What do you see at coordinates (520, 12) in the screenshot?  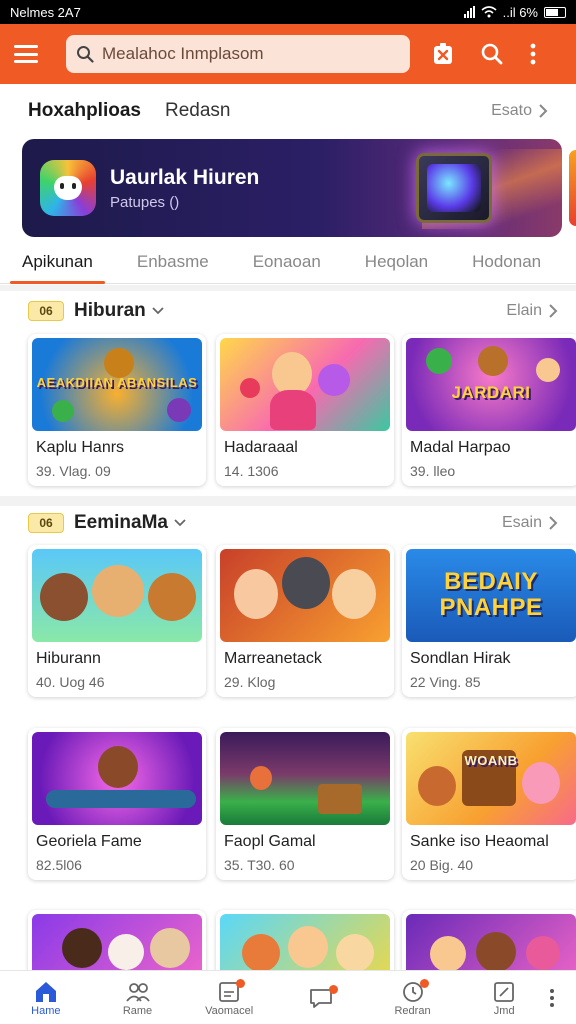 I see `status-signal-text: ..il 6%` at bounding box center [520, 12].